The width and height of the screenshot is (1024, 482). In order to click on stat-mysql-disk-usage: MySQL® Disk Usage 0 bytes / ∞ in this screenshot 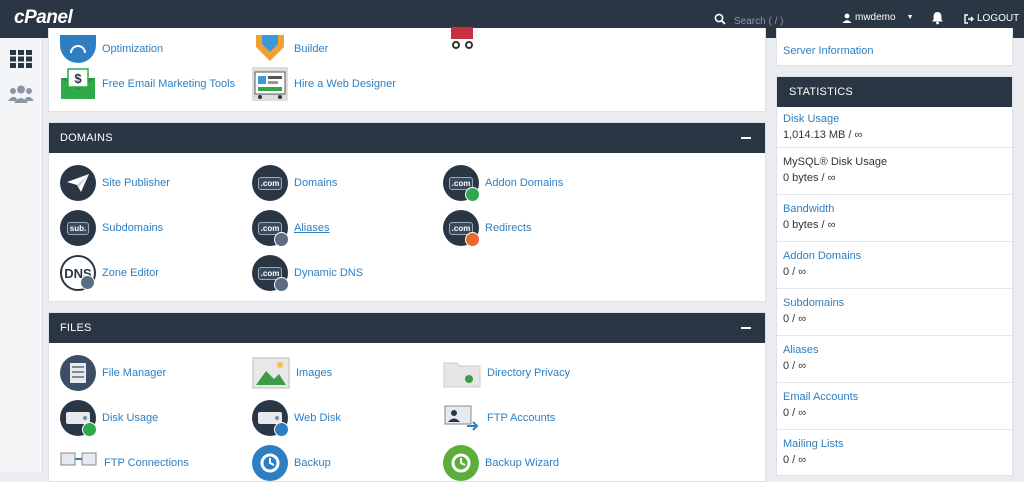, I will do `click(894, 170)`.